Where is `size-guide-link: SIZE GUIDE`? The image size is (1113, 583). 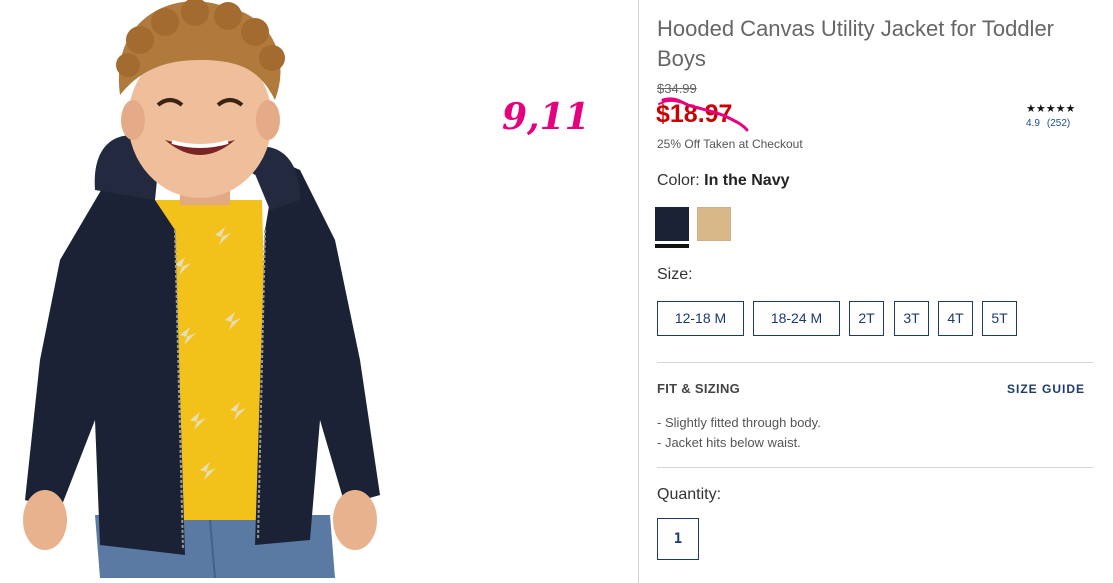
size-guide-link: SIZE GUIDE is located at coordinates (1046, 389).